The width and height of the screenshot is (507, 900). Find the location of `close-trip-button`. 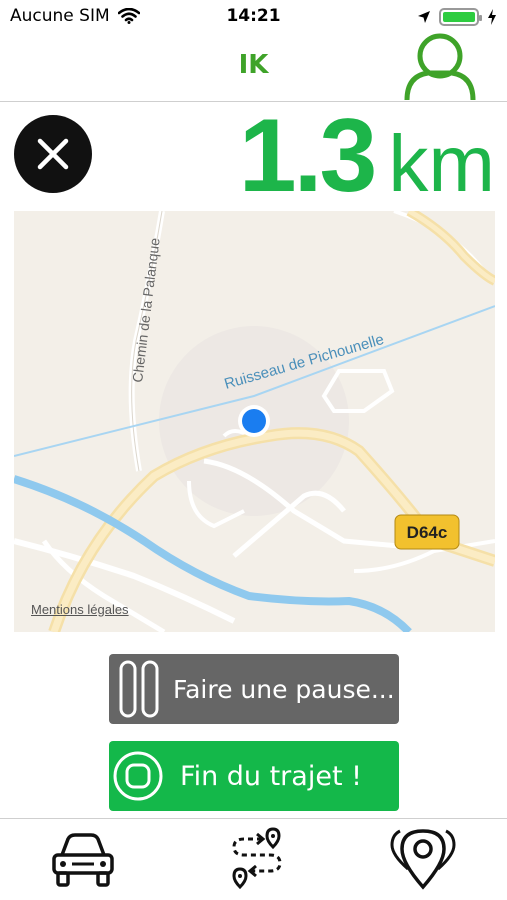

close-trip-button is located at coordinates (53, 154).